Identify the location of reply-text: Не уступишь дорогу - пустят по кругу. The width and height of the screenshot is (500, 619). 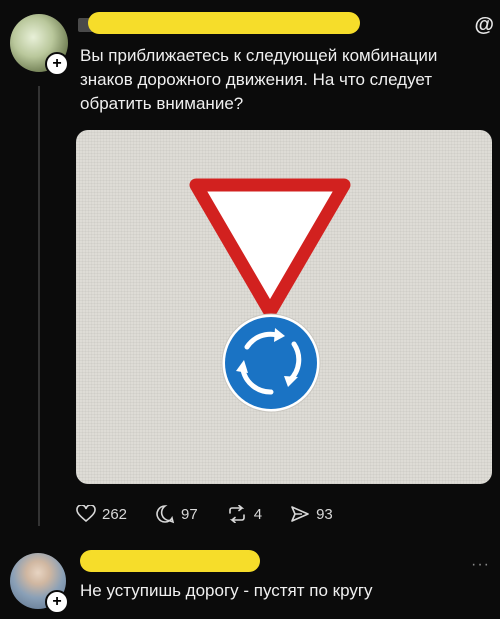
(226, 590).